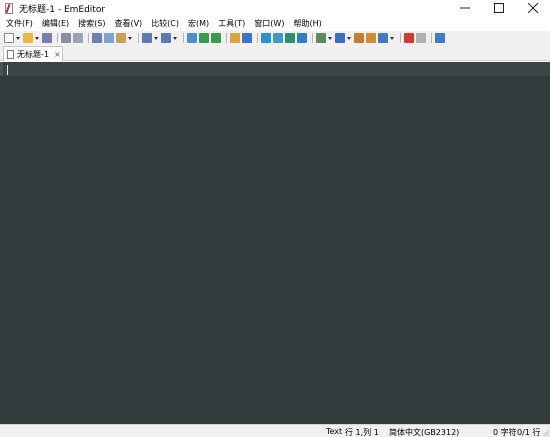  I want to click on print-preview-icon, so click(78, 38).